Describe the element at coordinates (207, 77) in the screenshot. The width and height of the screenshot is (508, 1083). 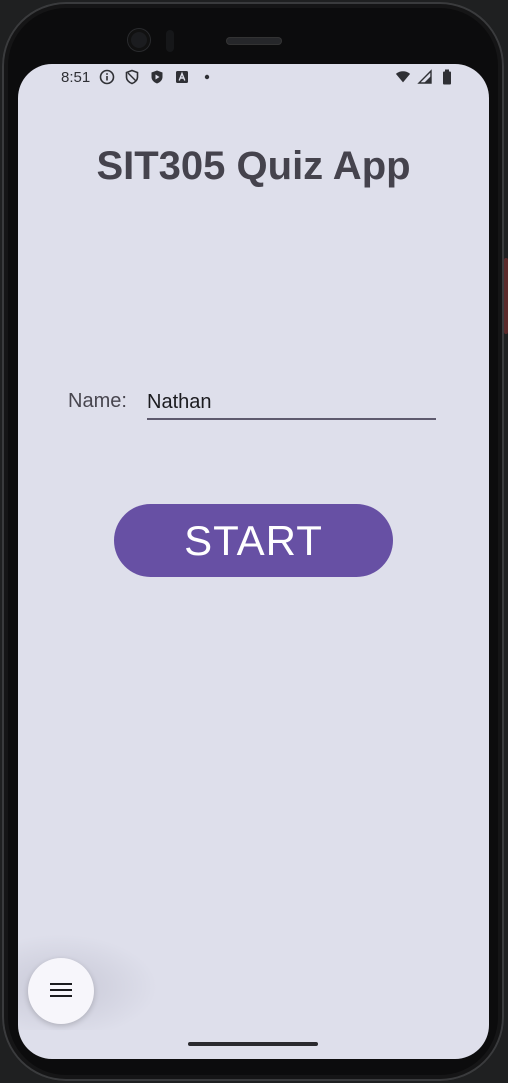
I see `dot-icon` at that location.